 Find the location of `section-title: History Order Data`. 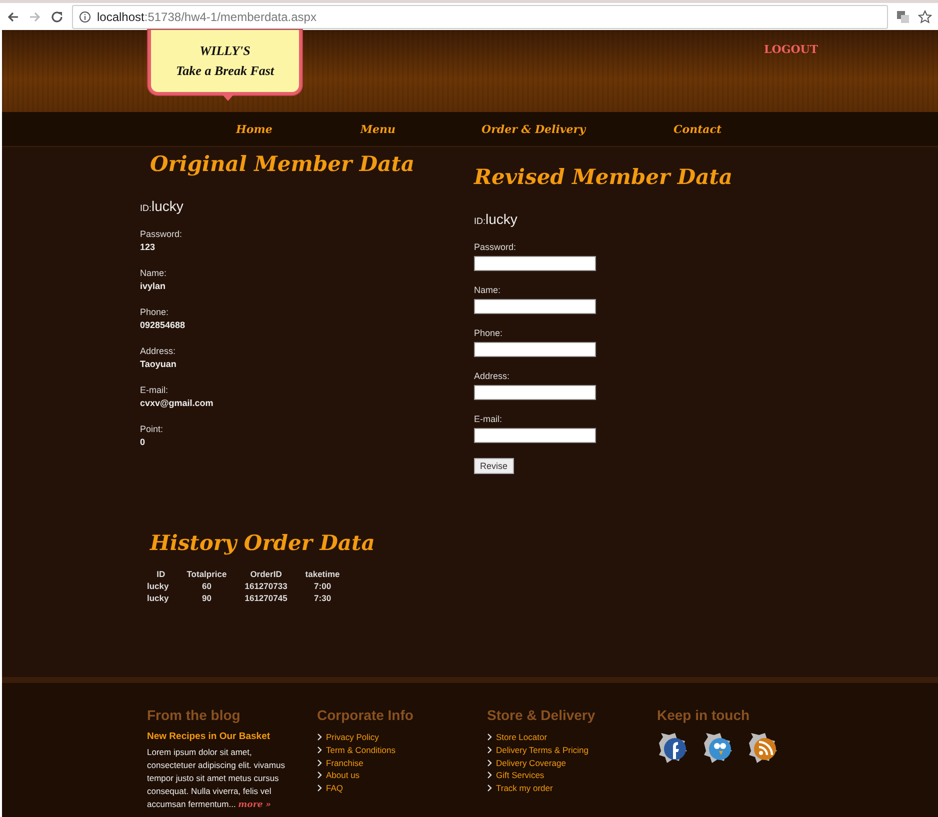

section-title: History Order Data is located at coordinates (263, 542).